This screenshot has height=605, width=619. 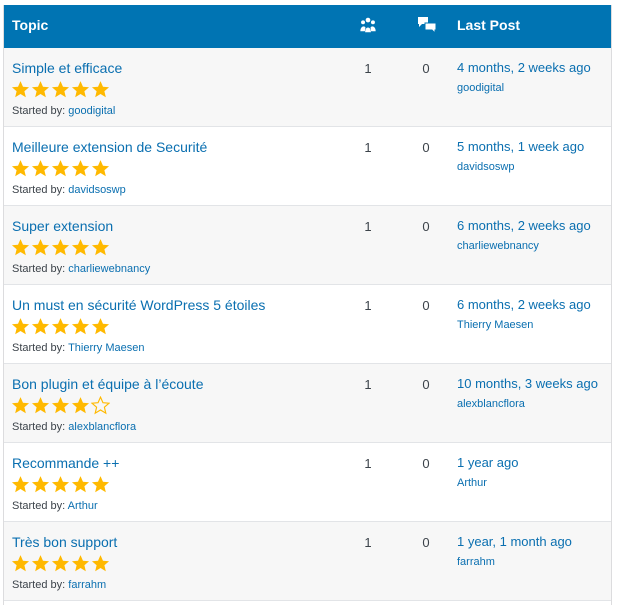 What do you see at coordinates (427, 26) in the screenshot?
I see `replies-icon` at bounding box center [427, 26].